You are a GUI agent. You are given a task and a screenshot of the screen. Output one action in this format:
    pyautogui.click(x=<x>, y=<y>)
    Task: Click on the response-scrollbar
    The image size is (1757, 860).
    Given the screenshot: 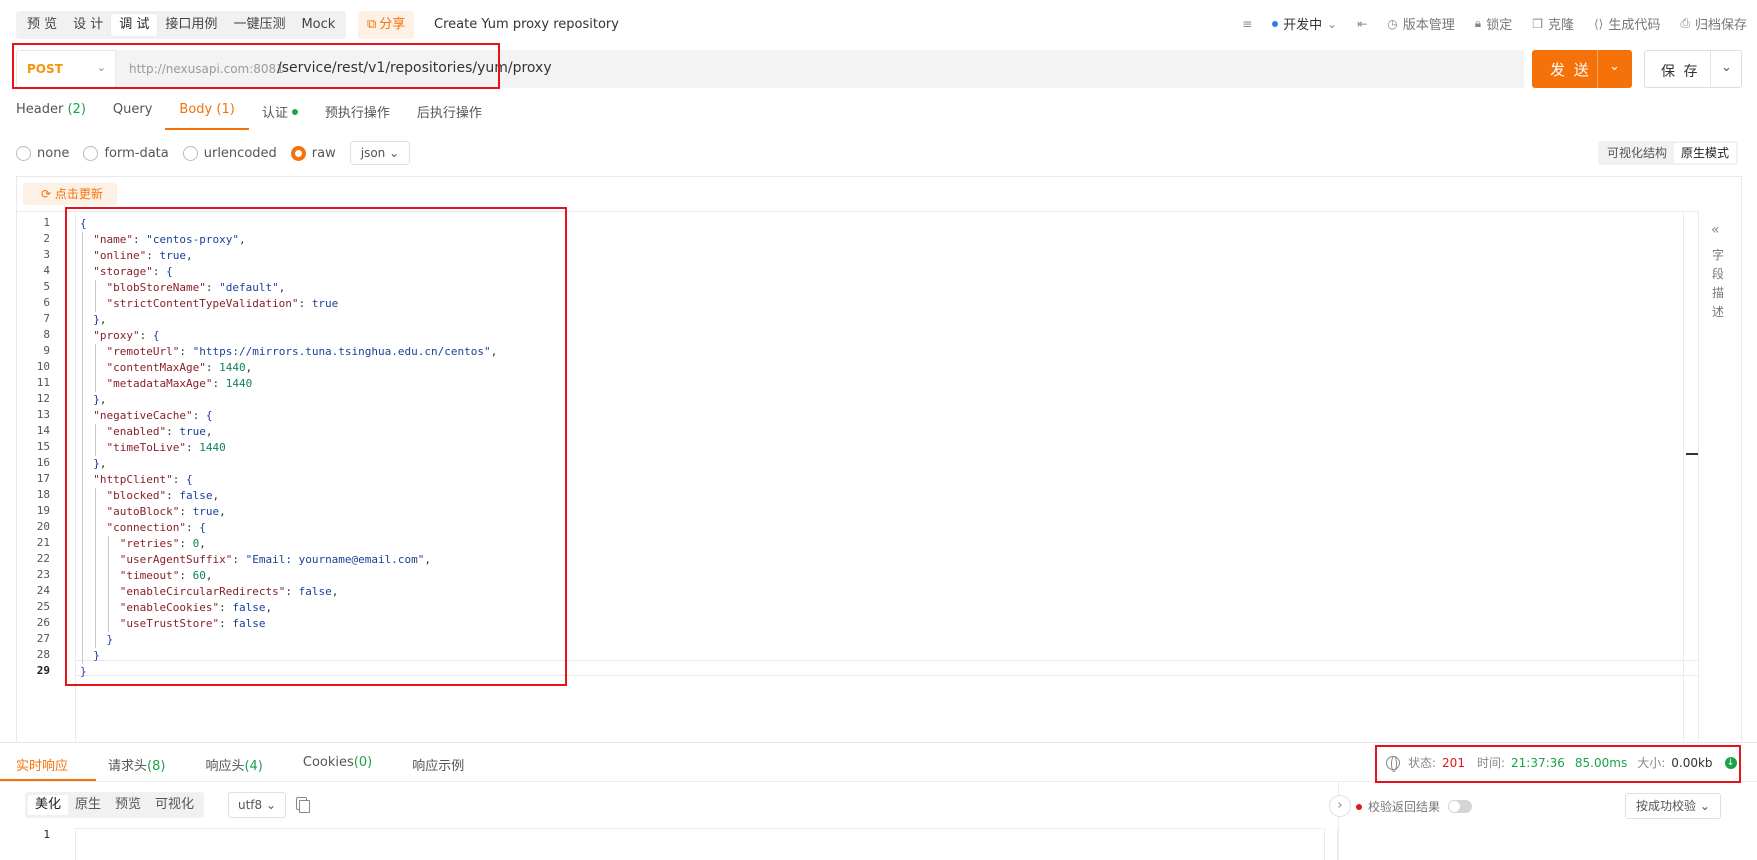 What is the action you would take?
    pyautogui.click(x=1331, y=844)
    